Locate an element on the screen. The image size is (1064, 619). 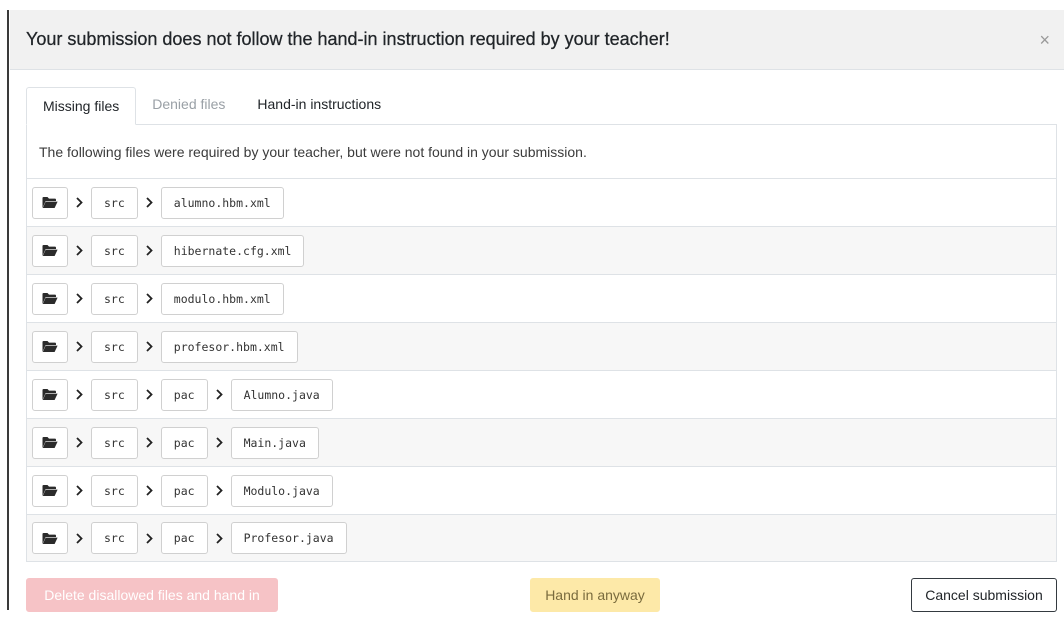
cancel-submission-button: Cancel submission is located at coordinates (984, 595).